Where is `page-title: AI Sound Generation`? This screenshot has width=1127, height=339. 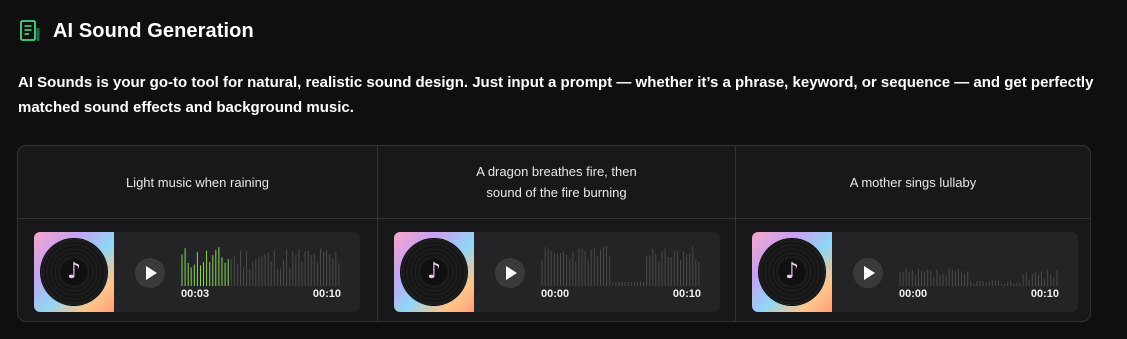 page-title: AI Sound Generation is located at coordinates (153, 30).